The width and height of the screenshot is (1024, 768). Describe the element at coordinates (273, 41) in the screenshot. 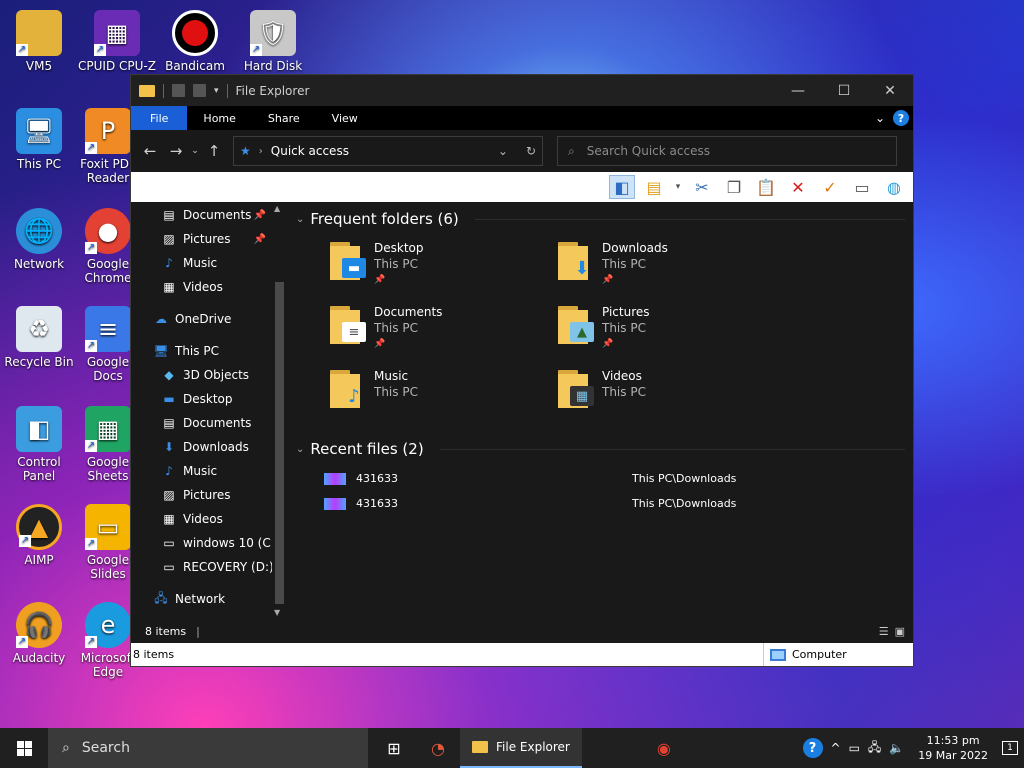

I see `desktop-icon-hard-disk: 🛡 ↗ Hard Disk` at that location.